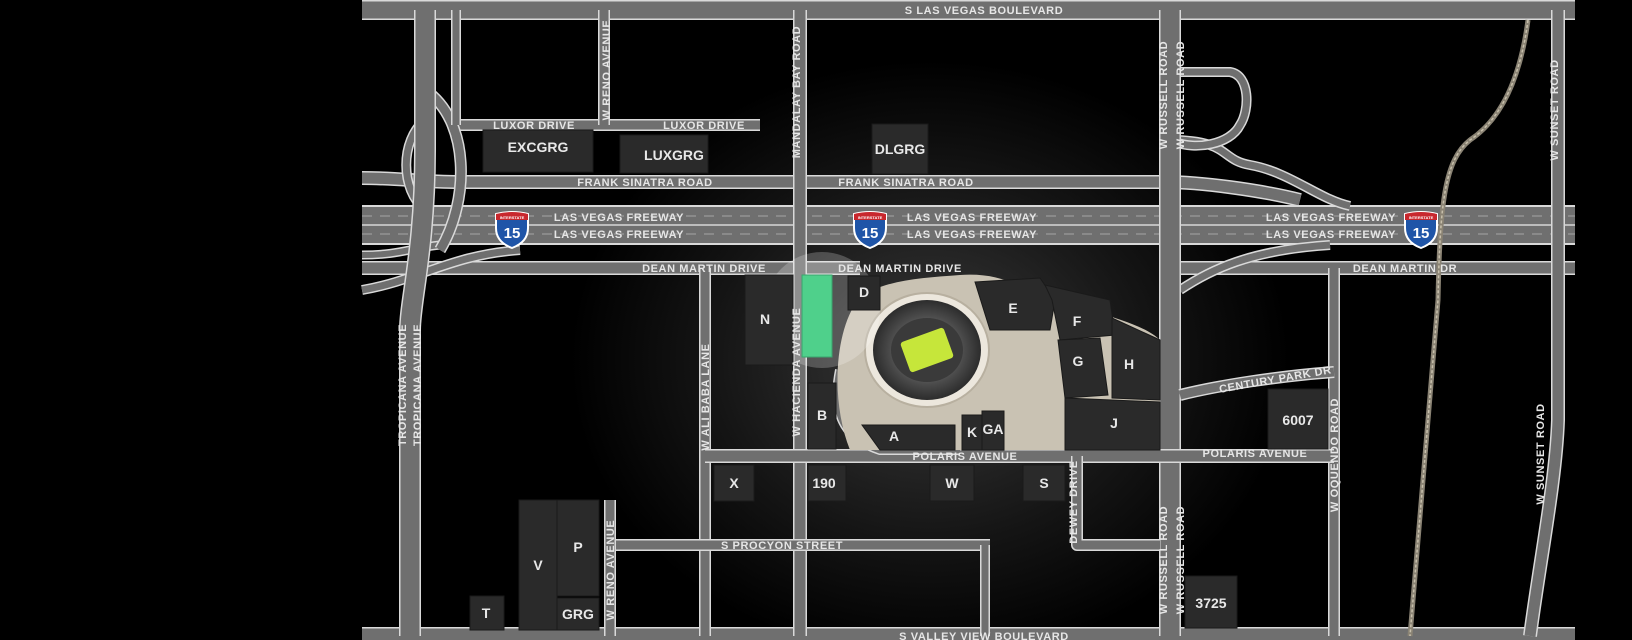  I want to click on label-lv-freeway-3b: LAS VEGAS FREEWAY, so click(1331, 235).